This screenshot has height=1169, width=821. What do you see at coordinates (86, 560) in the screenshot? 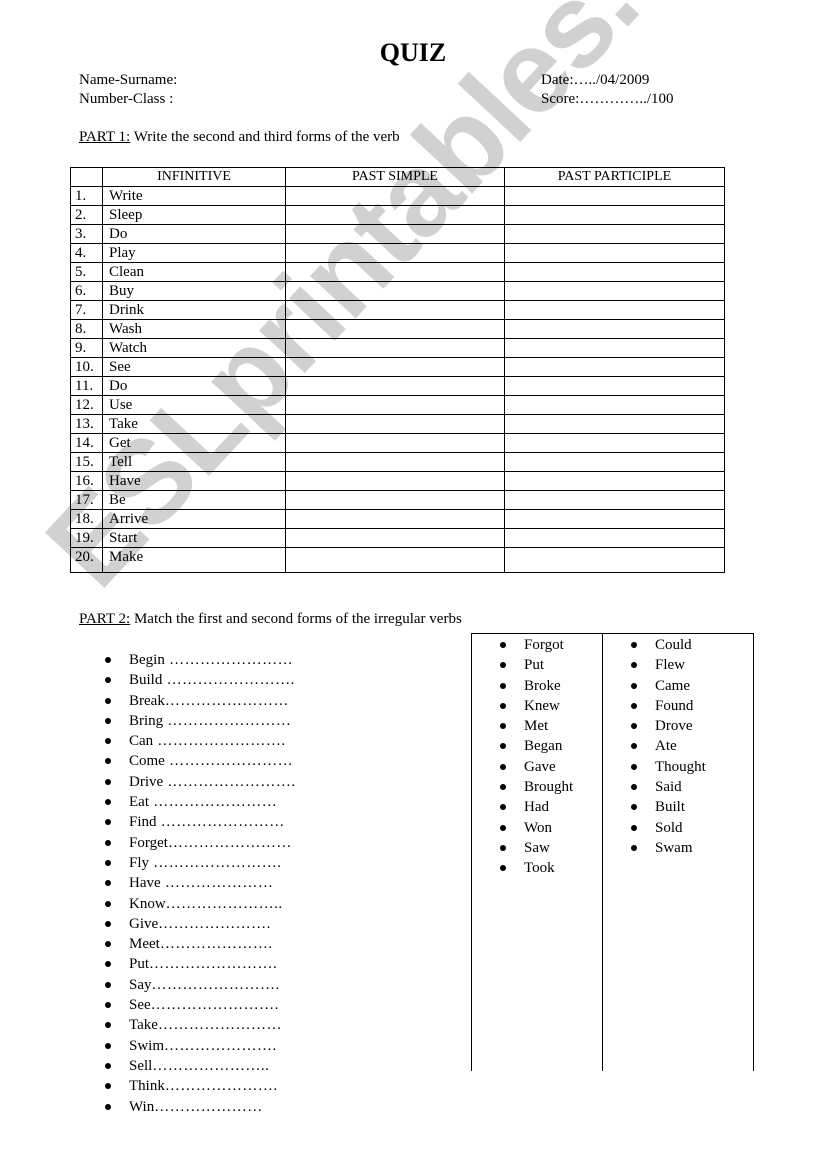
I see `row-number: 20.` at bounding box center [86, 560].